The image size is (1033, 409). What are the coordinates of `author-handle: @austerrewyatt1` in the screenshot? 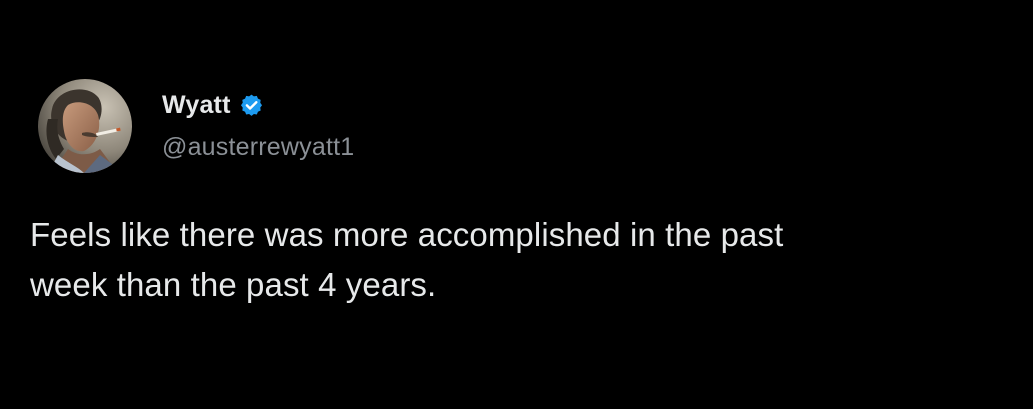 It's located at (258, 147).